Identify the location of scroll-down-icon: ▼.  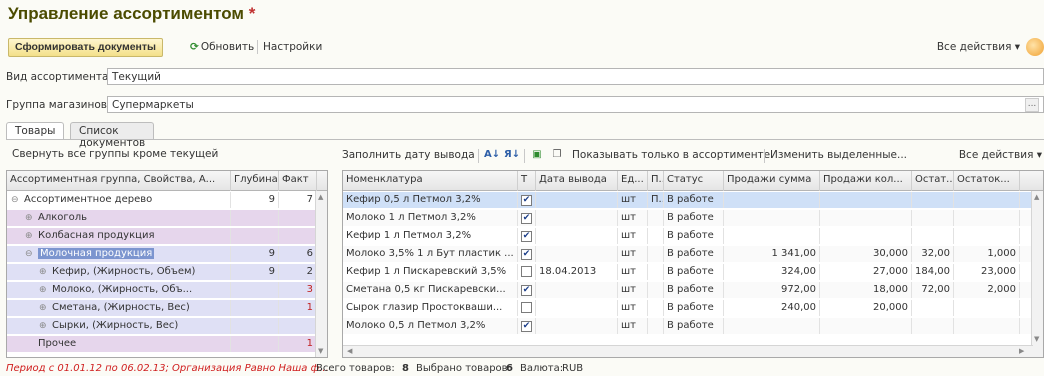
(320, 351).